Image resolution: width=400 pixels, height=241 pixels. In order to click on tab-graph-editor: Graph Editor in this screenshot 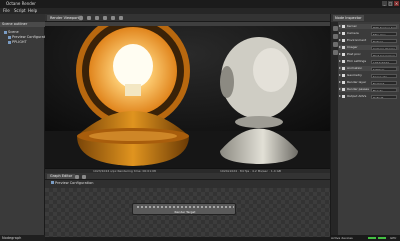, I will do `click(61, 176)`.